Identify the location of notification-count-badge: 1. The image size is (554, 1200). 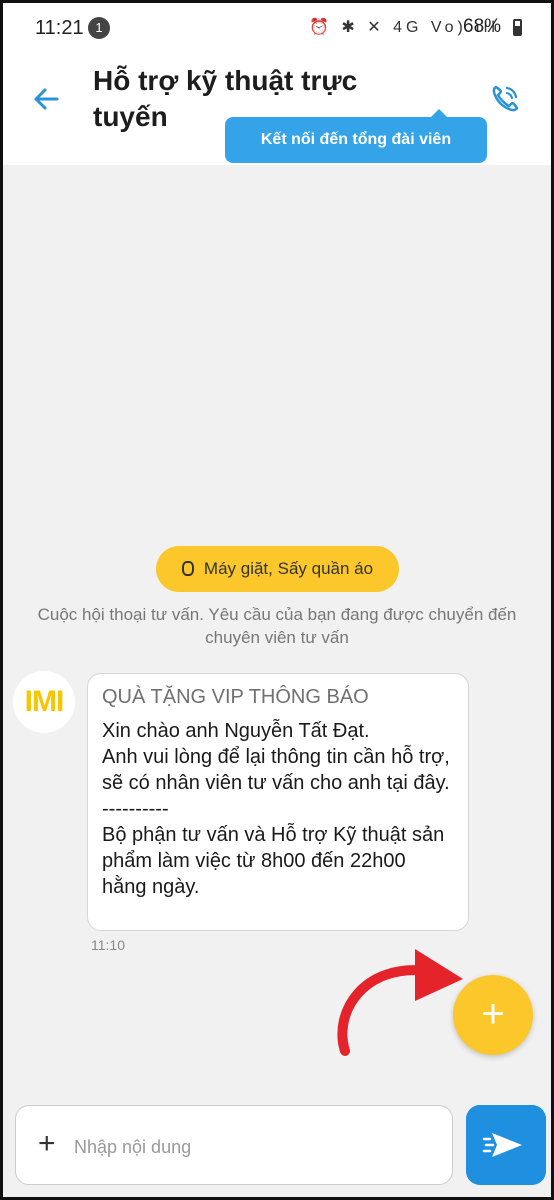
(99, 28).